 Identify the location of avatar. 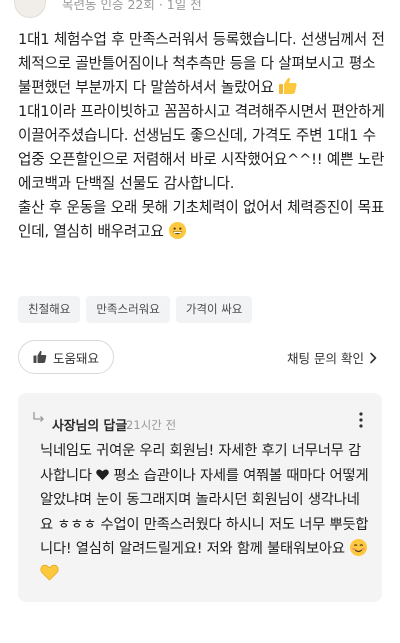
(30, 9).